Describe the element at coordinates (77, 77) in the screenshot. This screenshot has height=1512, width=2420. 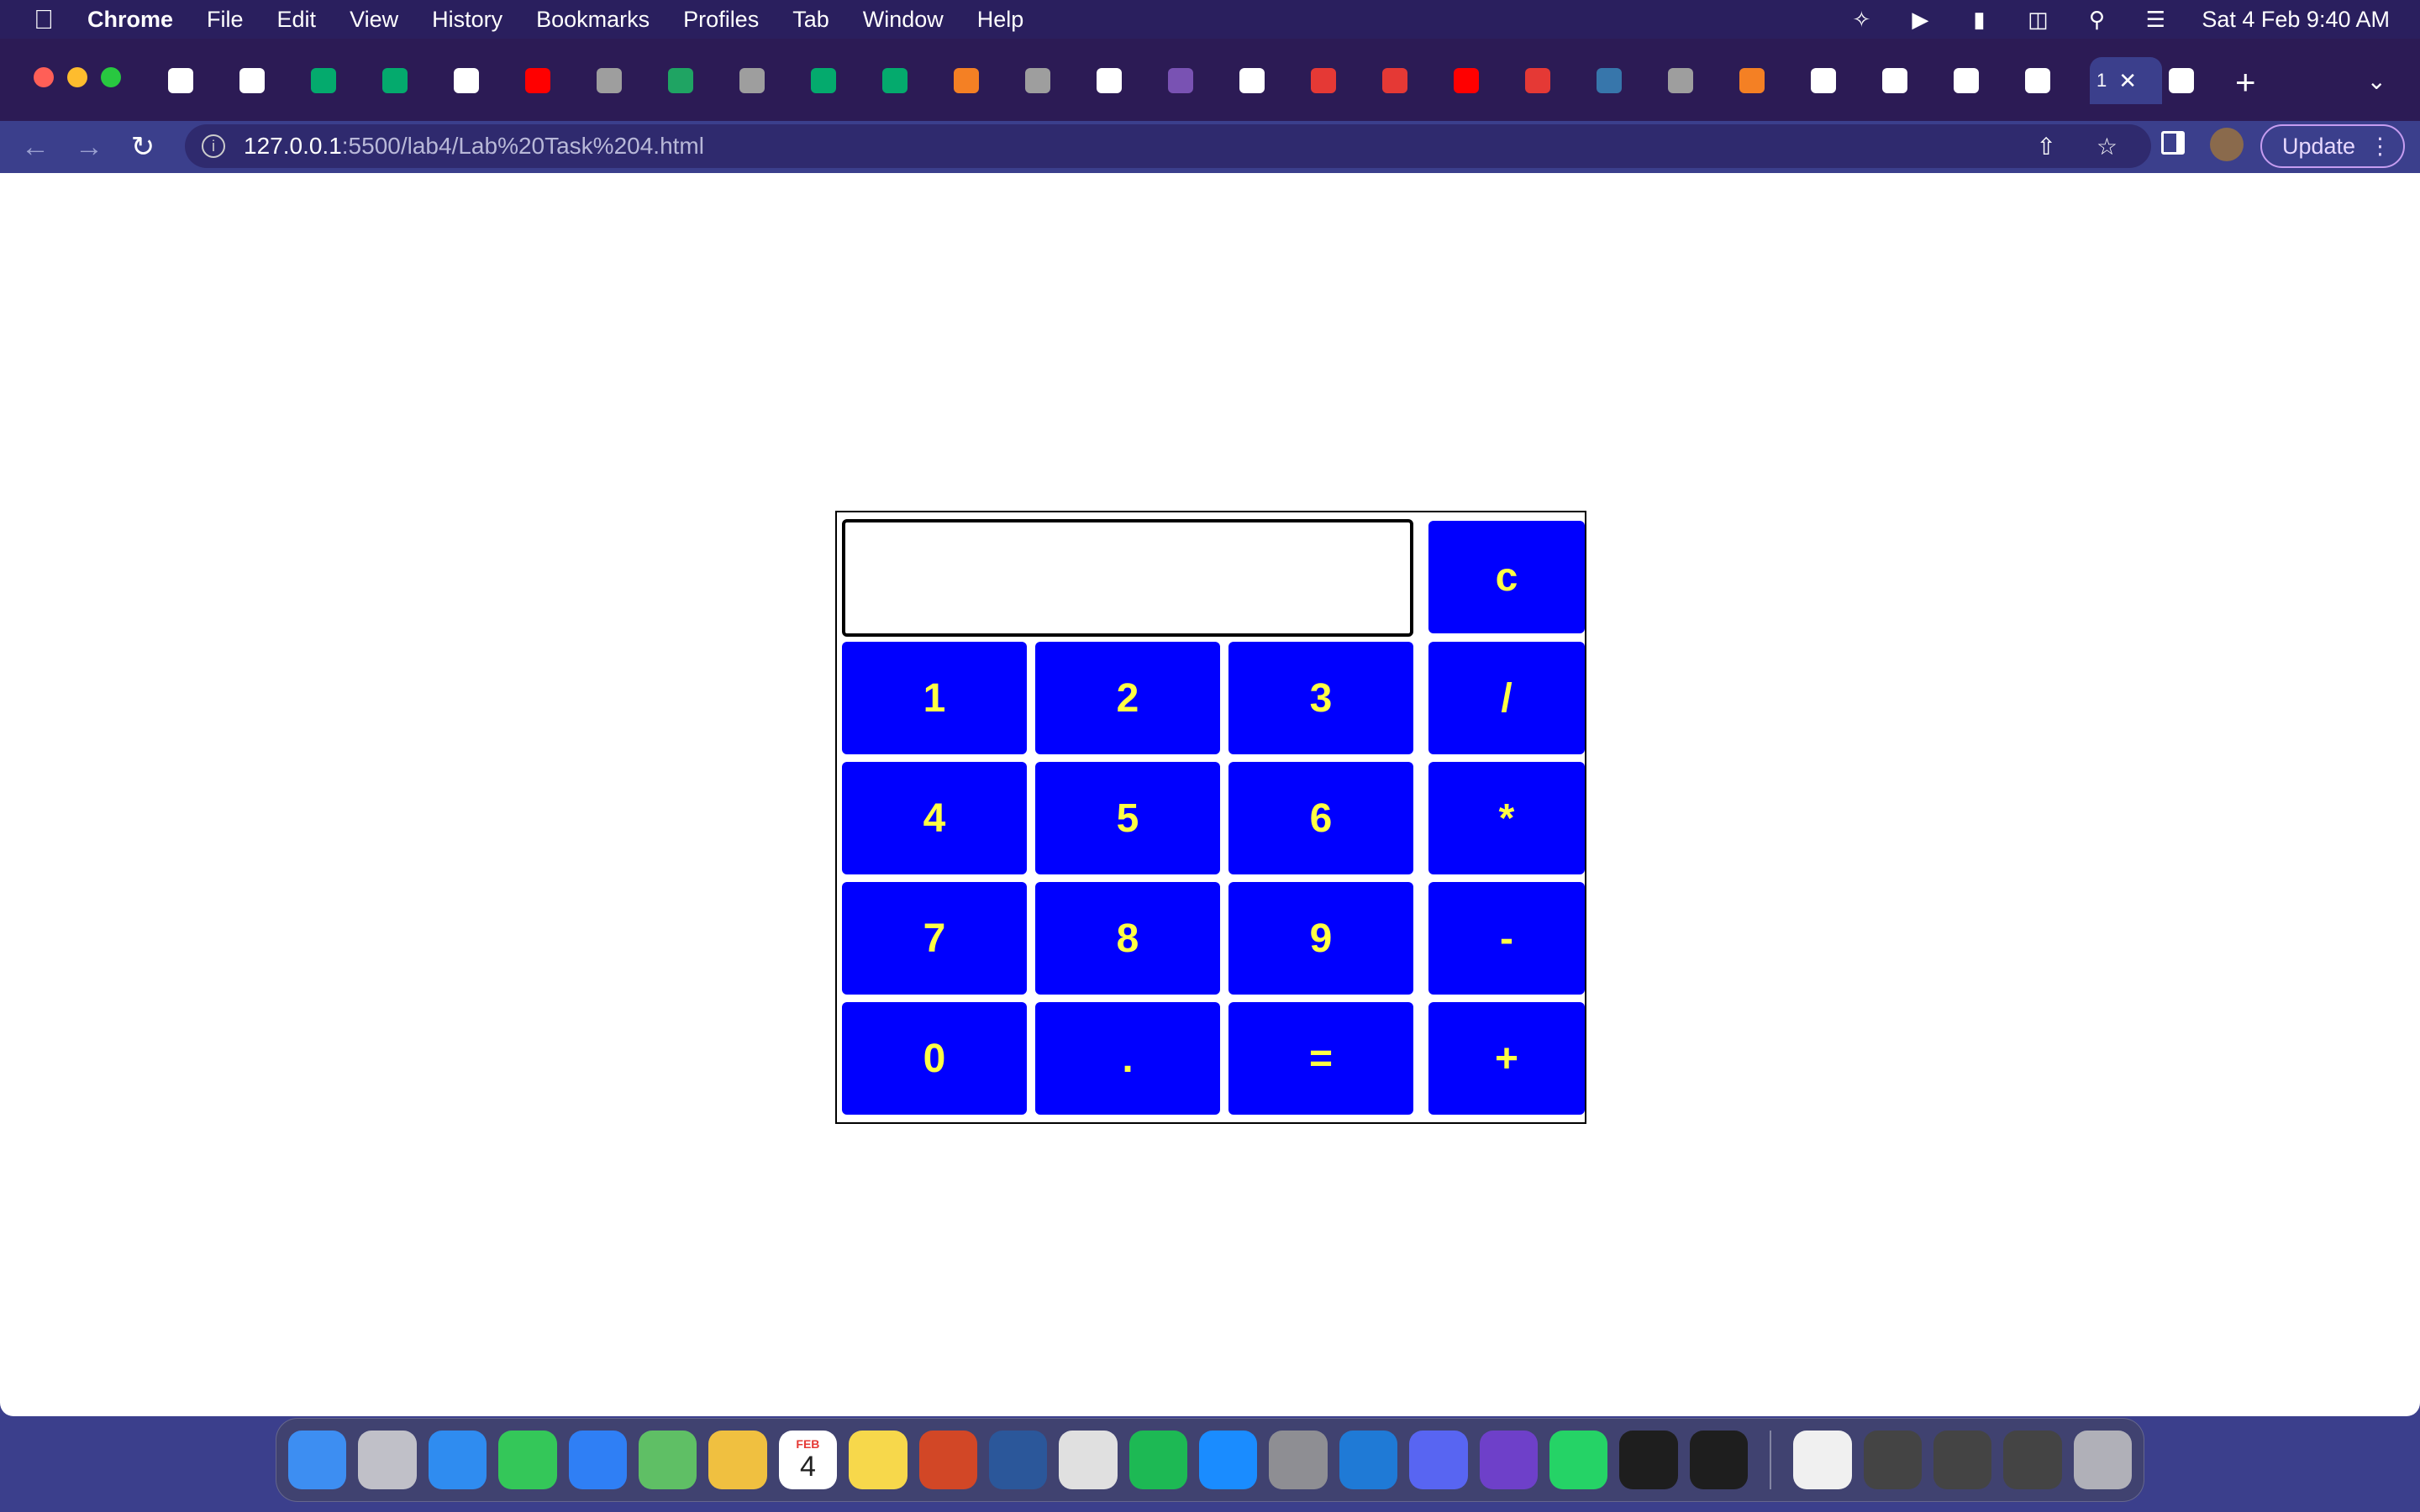
I see `minimize-window-button` at that location.